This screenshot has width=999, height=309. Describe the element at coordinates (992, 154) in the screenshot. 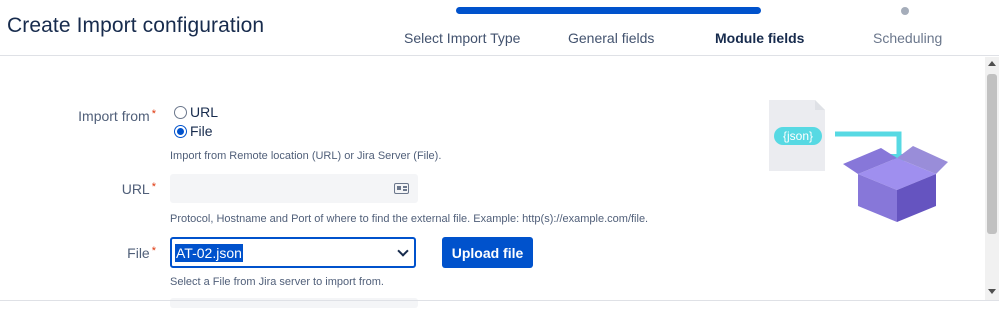

I see `scroll-thumb` at that location.